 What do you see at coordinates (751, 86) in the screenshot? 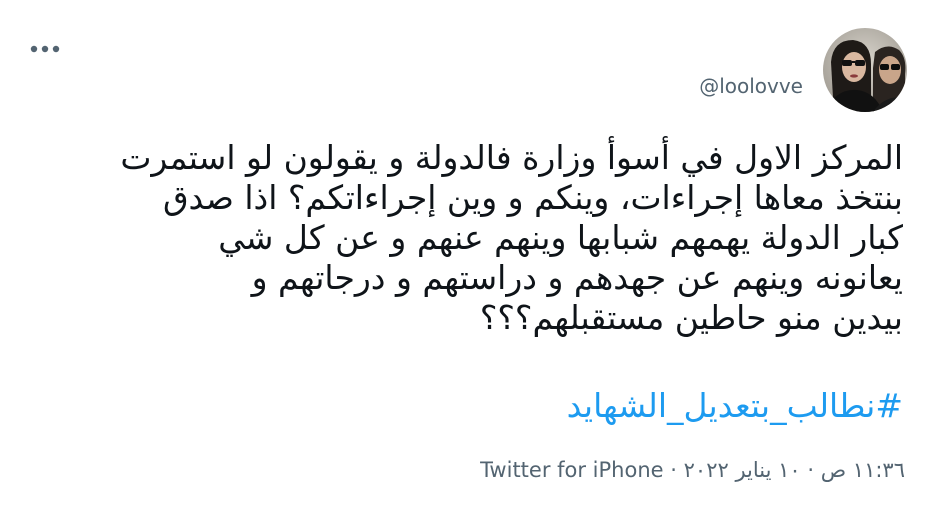
I see `user-handle: @loolovve` at bounding box center [751, 86].